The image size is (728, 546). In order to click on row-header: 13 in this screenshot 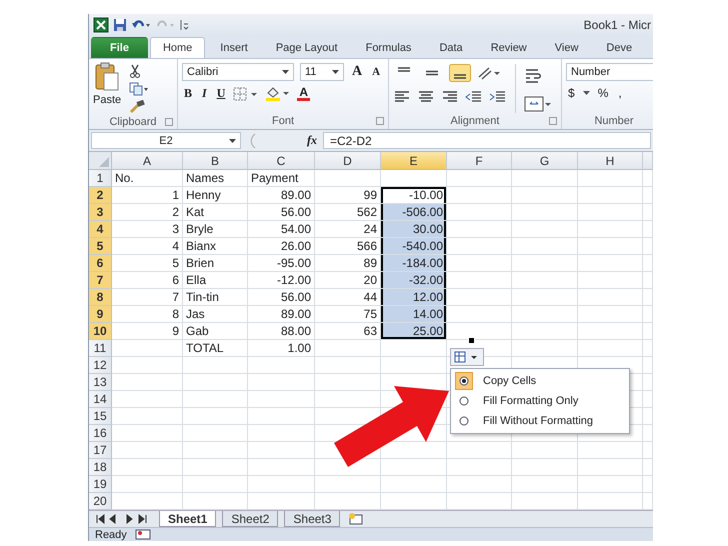, I will do `click(100, 382)`.